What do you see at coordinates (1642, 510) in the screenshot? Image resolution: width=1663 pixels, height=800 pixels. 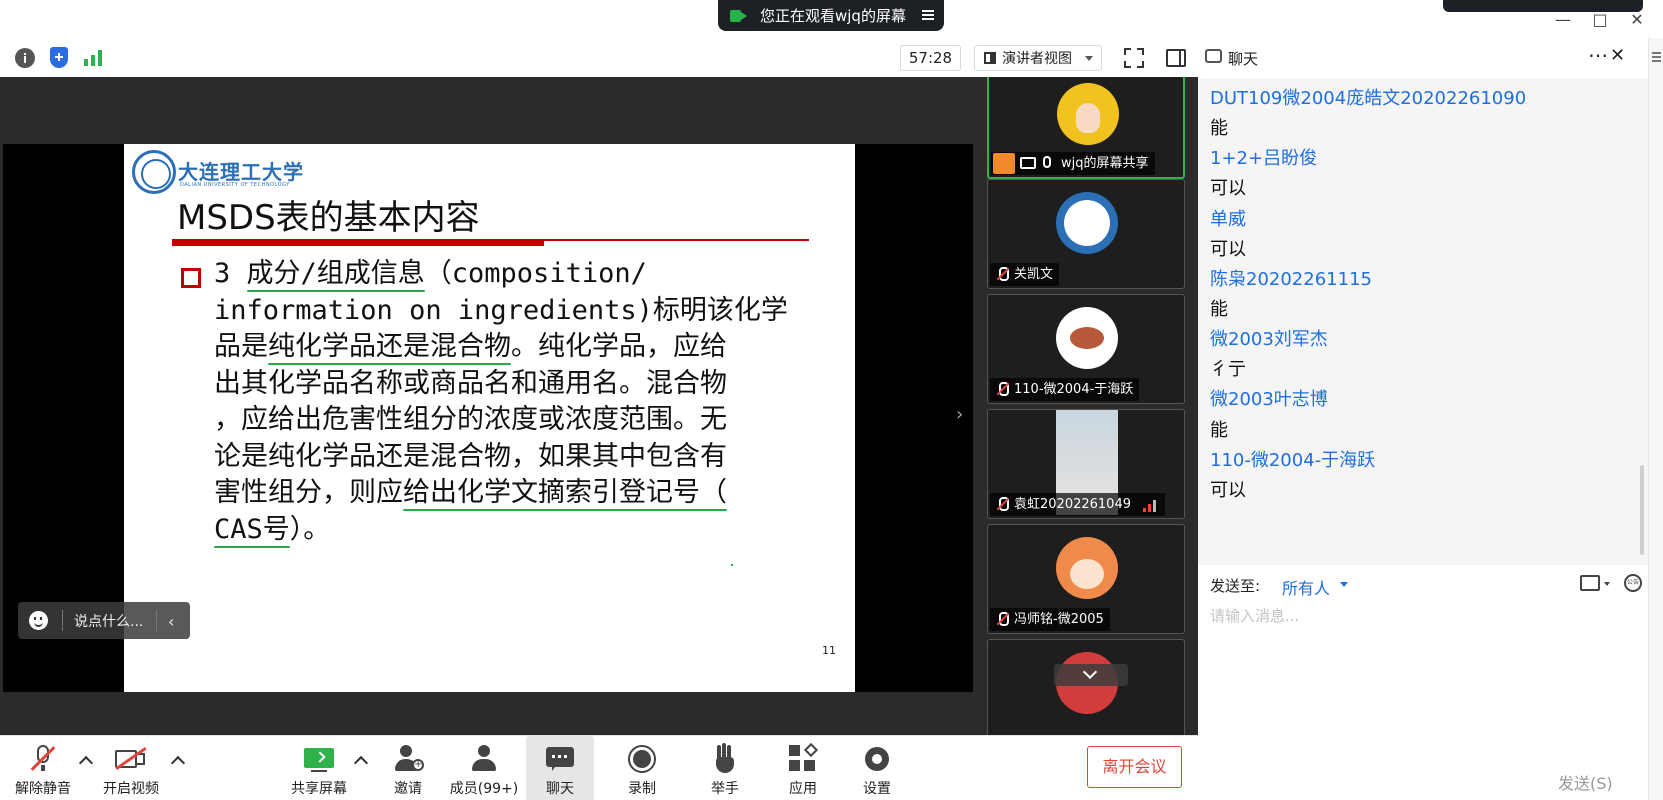 I see `chat-scrollbar` at bounding box center [1642, 510].